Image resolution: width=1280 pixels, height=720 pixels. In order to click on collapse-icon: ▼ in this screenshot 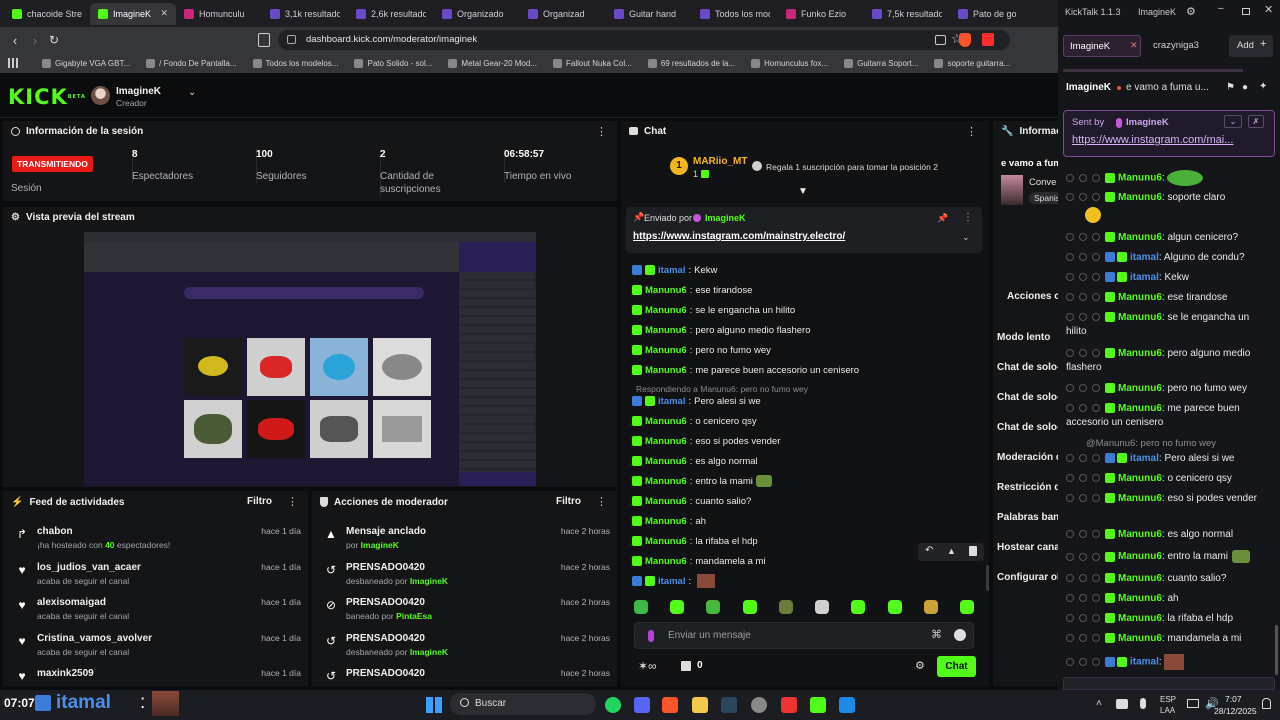, I will do `click(803, 191)`.